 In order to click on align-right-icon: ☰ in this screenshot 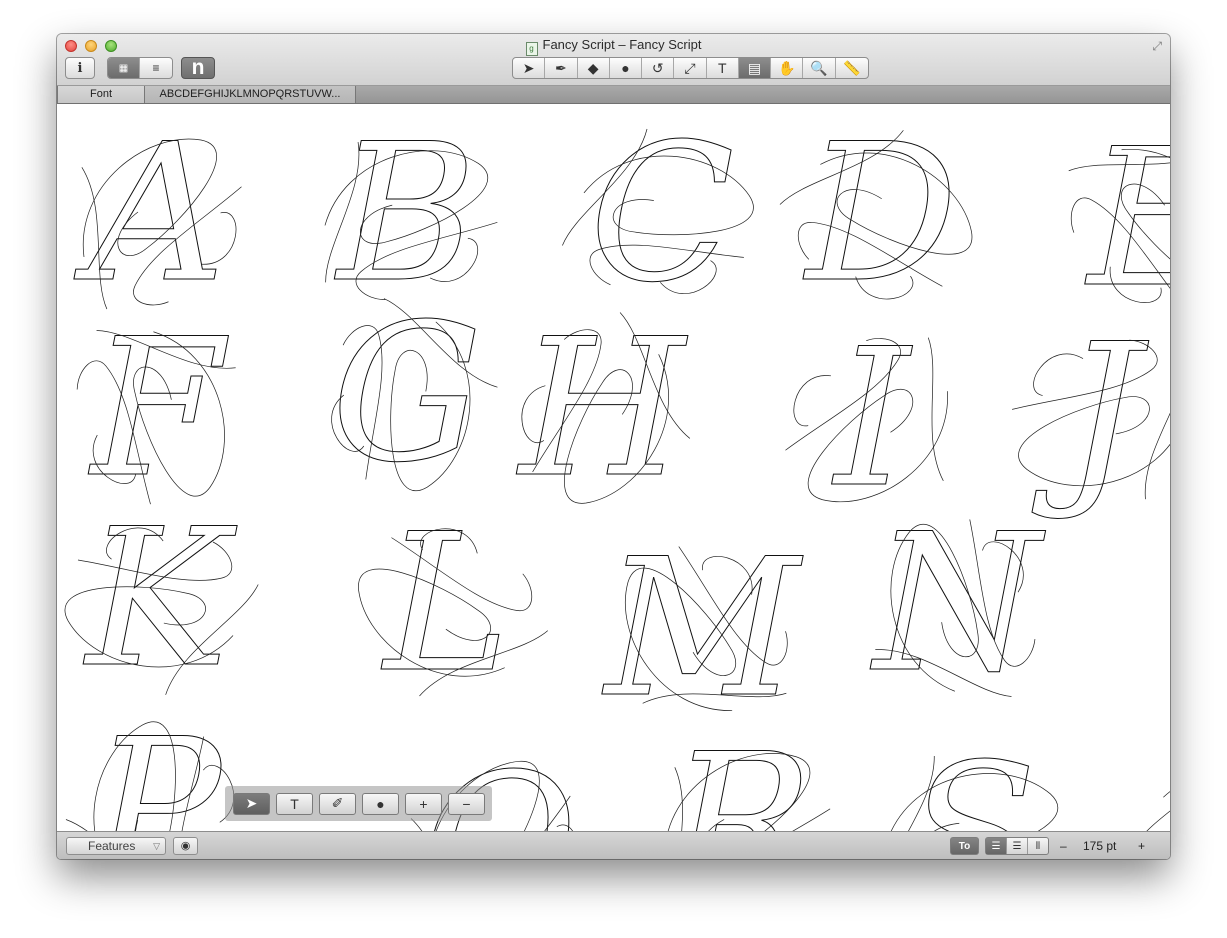, I will do `click(1016, 846)`.